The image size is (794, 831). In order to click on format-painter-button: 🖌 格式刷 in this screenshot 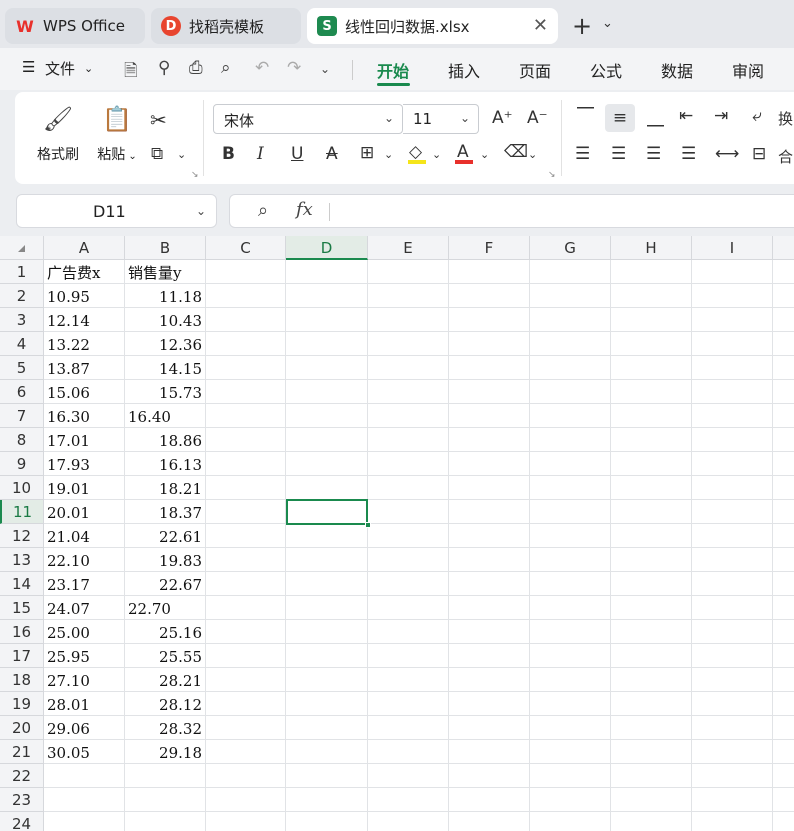, I will do `click(58, 133)`.